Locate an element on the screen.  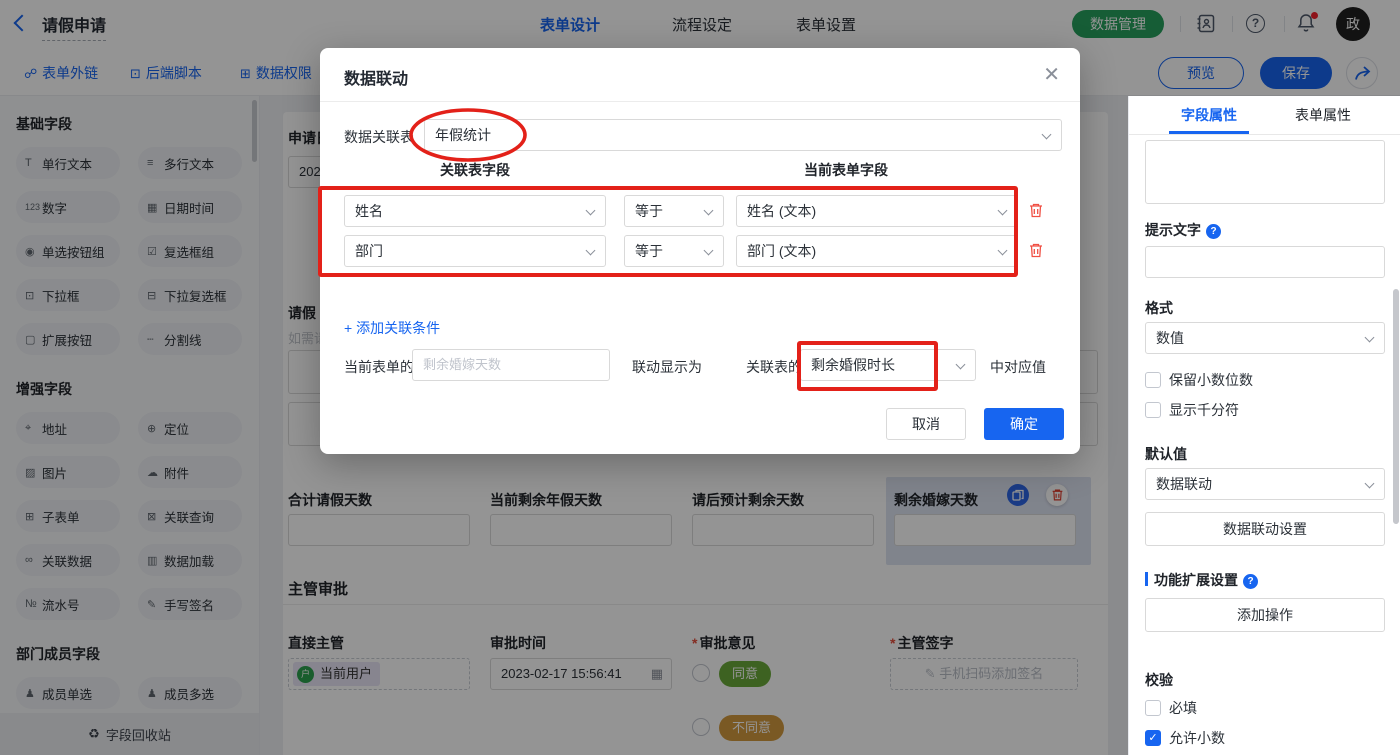
modal-title: 数据联动 is located at coordinates (376, 79).